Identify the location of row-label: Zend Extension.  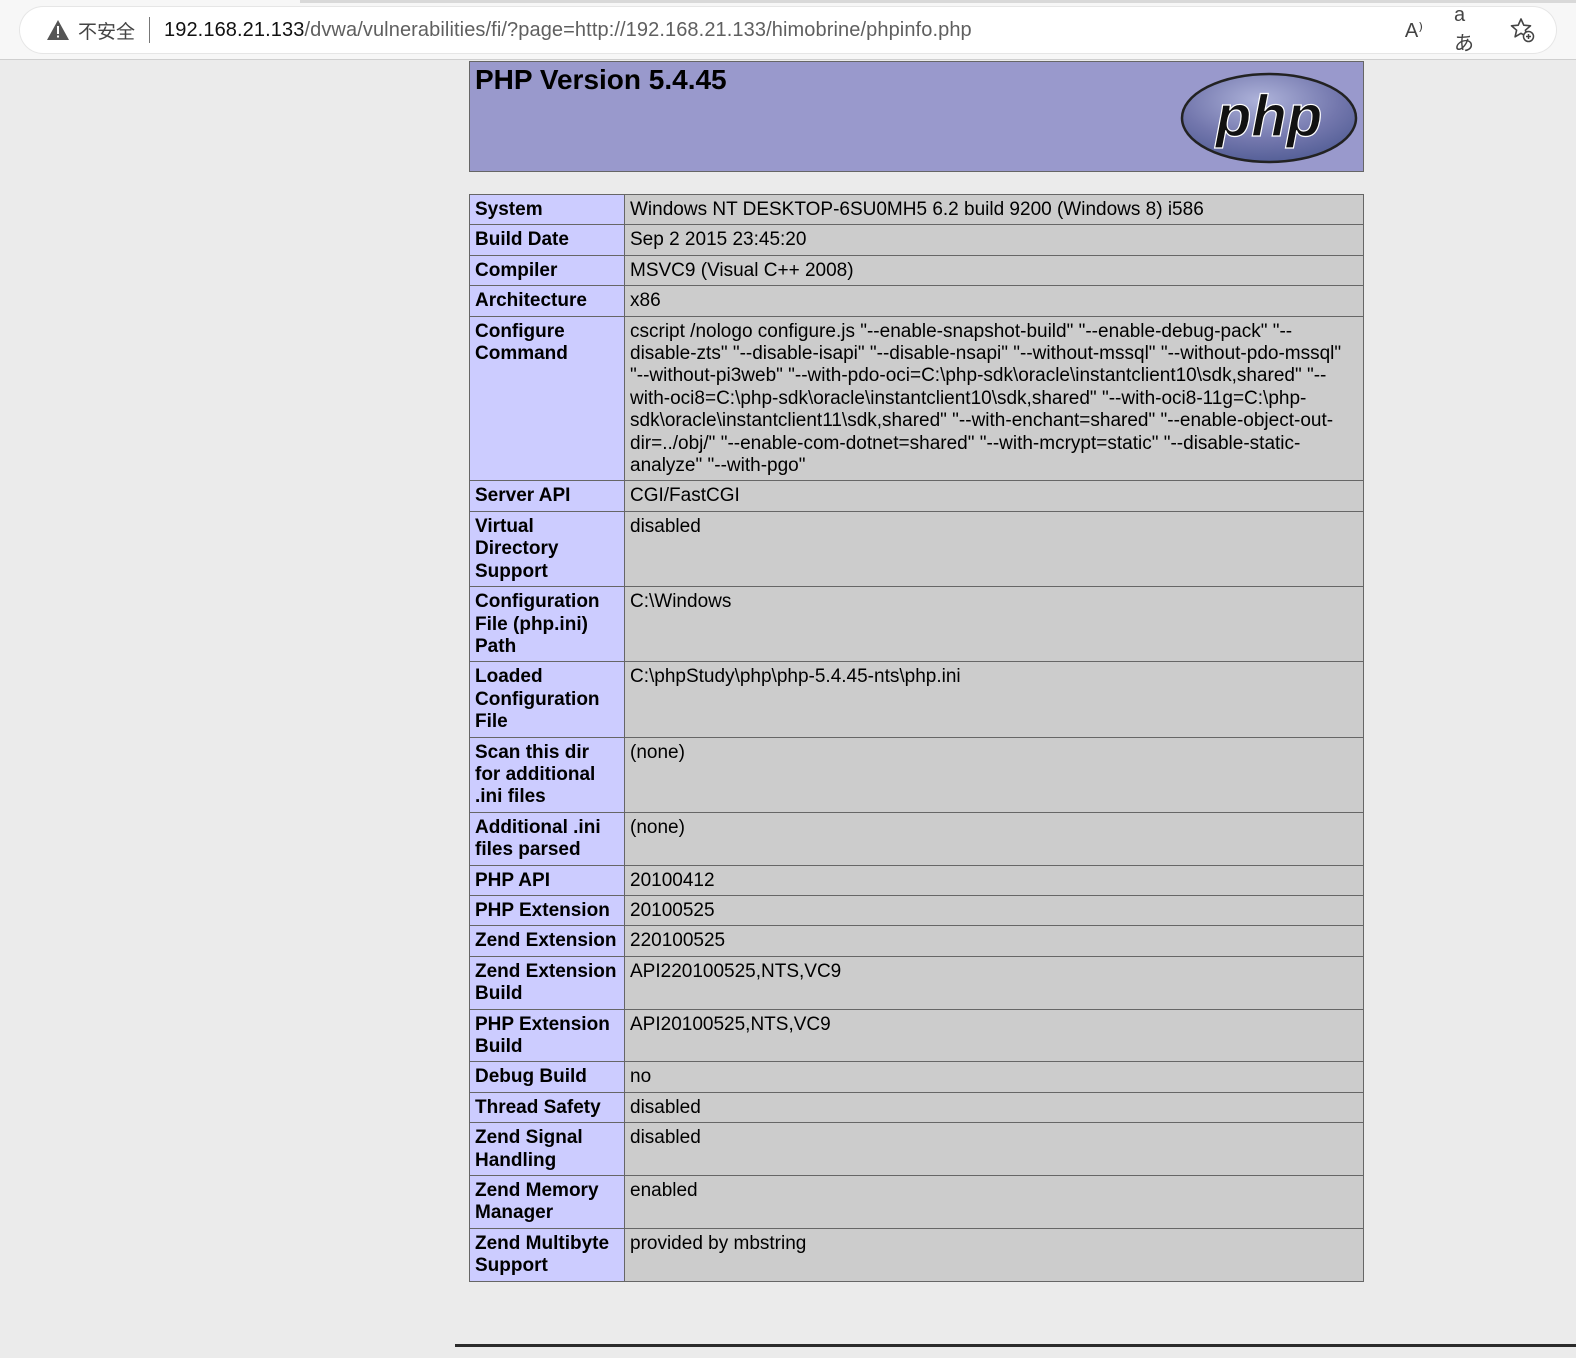
(547, 941).